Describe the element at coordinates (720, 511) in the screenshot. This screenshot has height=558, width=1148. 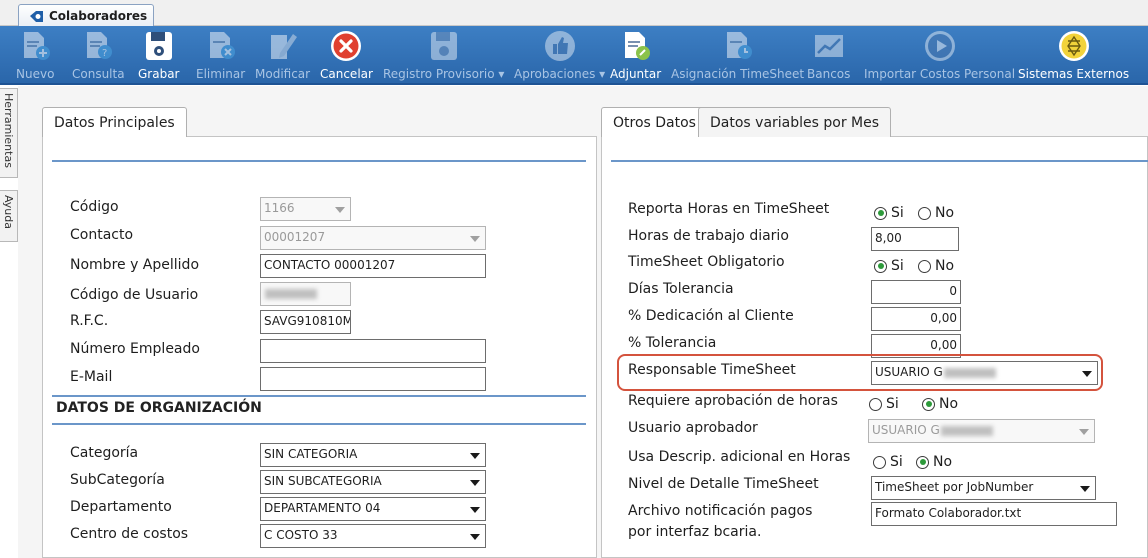
I see `archivo-notificacion-label: Archivo notificación pagos` at that location.